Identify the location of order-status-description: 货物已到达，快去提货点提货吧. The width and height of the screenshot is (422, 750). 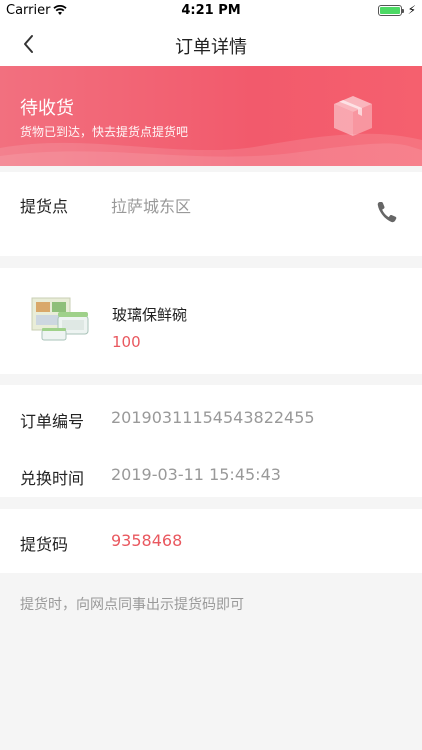
(104, 132).